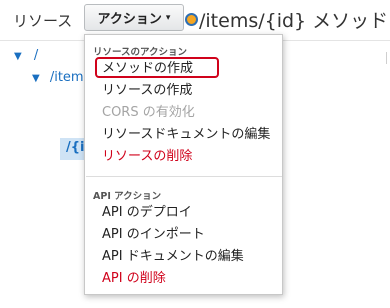 The width and height of the screenshot is (390, 308). Describe the element at coordinates (26, 55) in the screenshot. I see `tree-item-root: ▼ /` at that location.